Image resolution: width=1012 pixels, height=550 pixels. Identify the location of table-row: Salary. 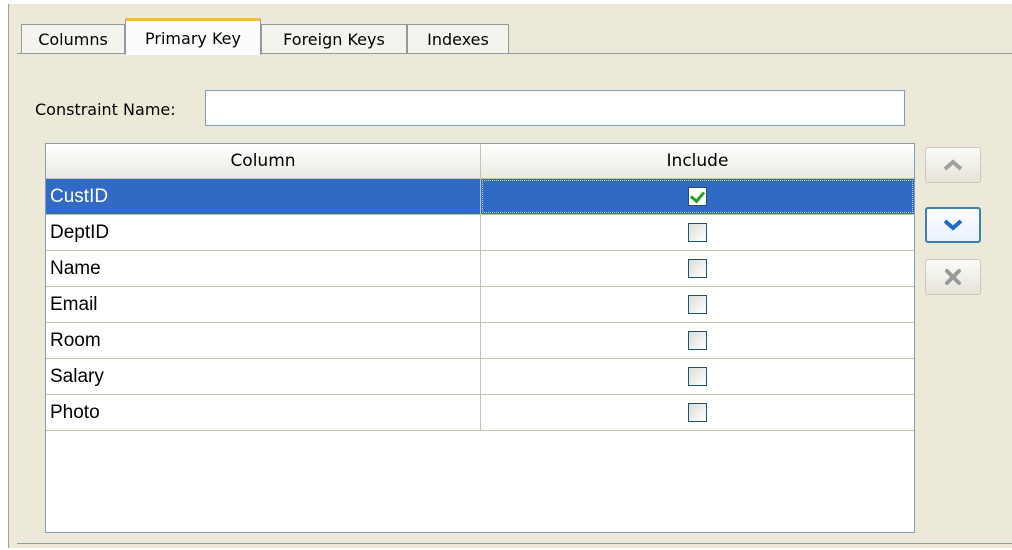
(480, 377).